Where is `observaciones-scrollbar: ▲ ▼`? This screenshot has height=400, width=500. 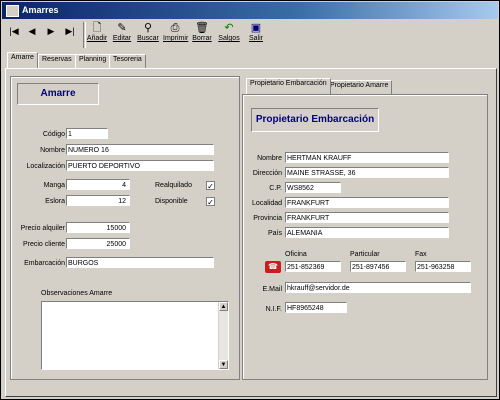
observaciones-scrollbar: ▲ ▼ is located at coordinates (223, 335).